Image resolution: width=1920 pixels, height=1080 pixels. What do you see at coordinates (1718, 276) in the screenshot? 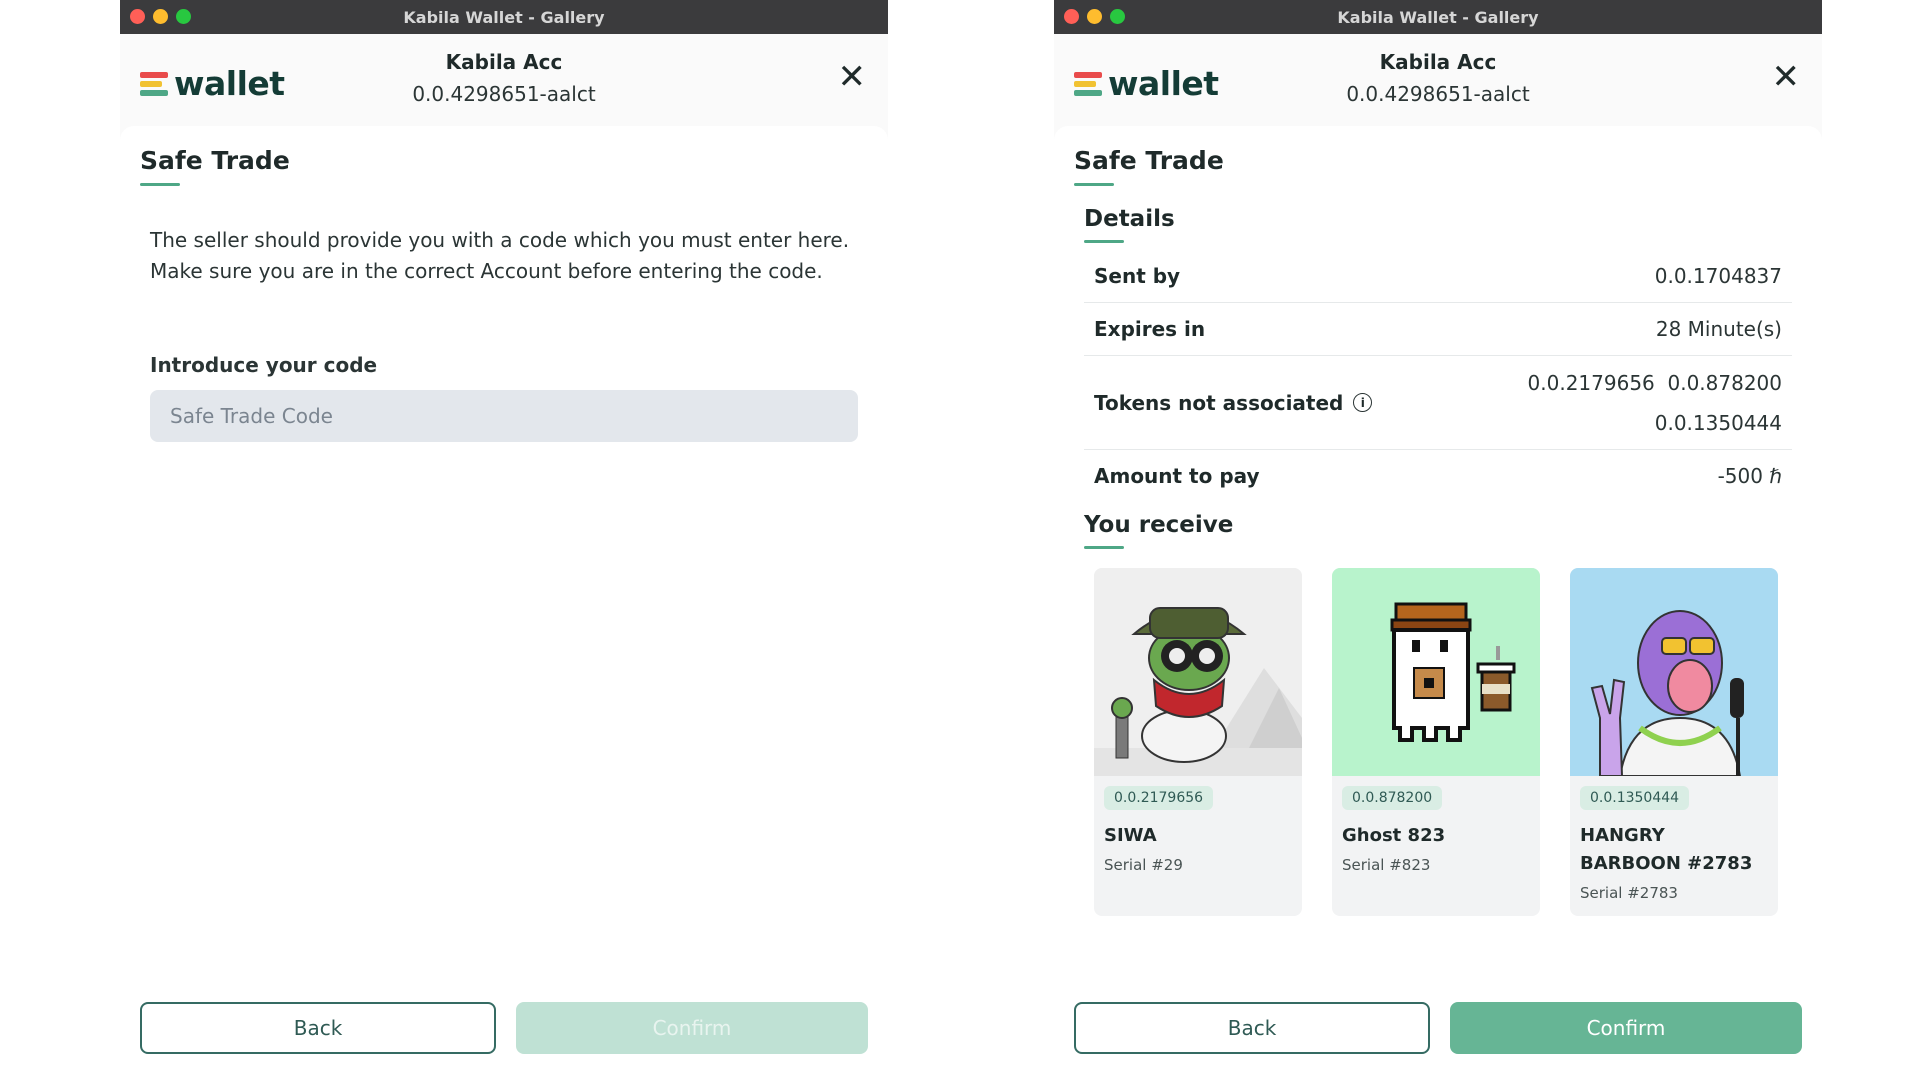
I see `detail-value: 0.0.1704837` at bounding box center [1718, 276].